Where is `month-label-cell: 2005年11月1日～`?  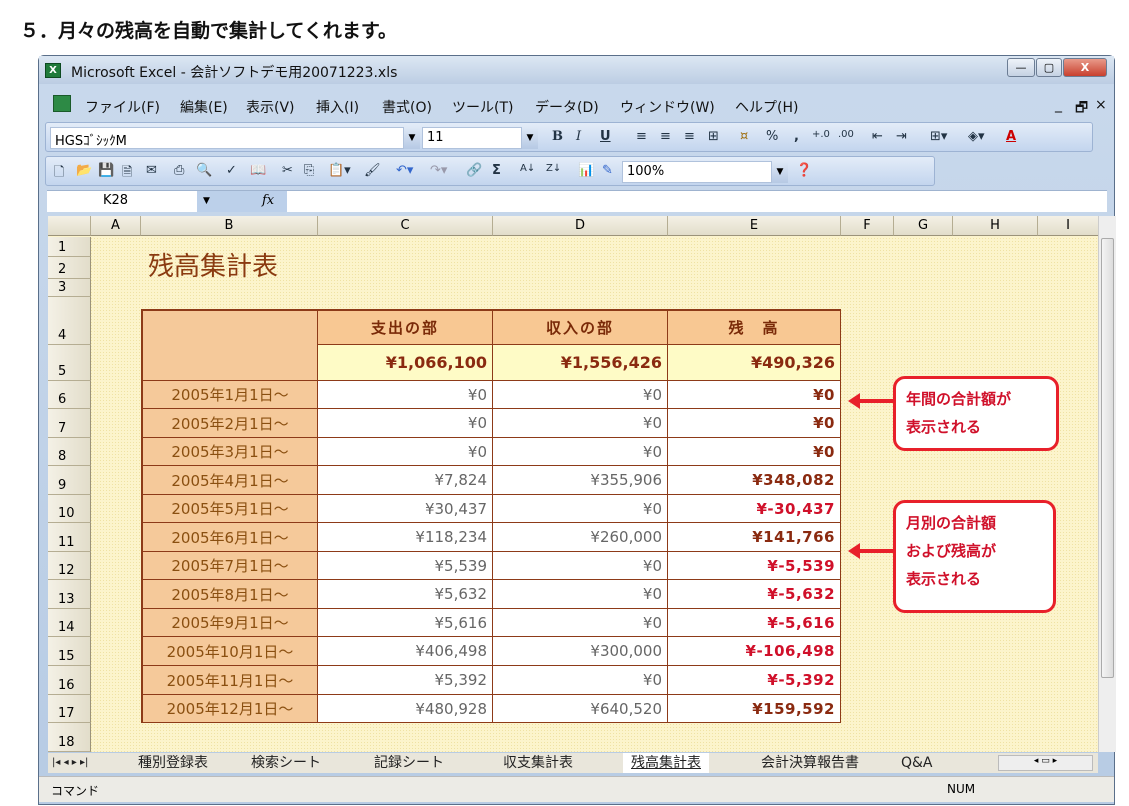
month-label-cell: 2005年11月1日～ is located at coordinates (229, 680).